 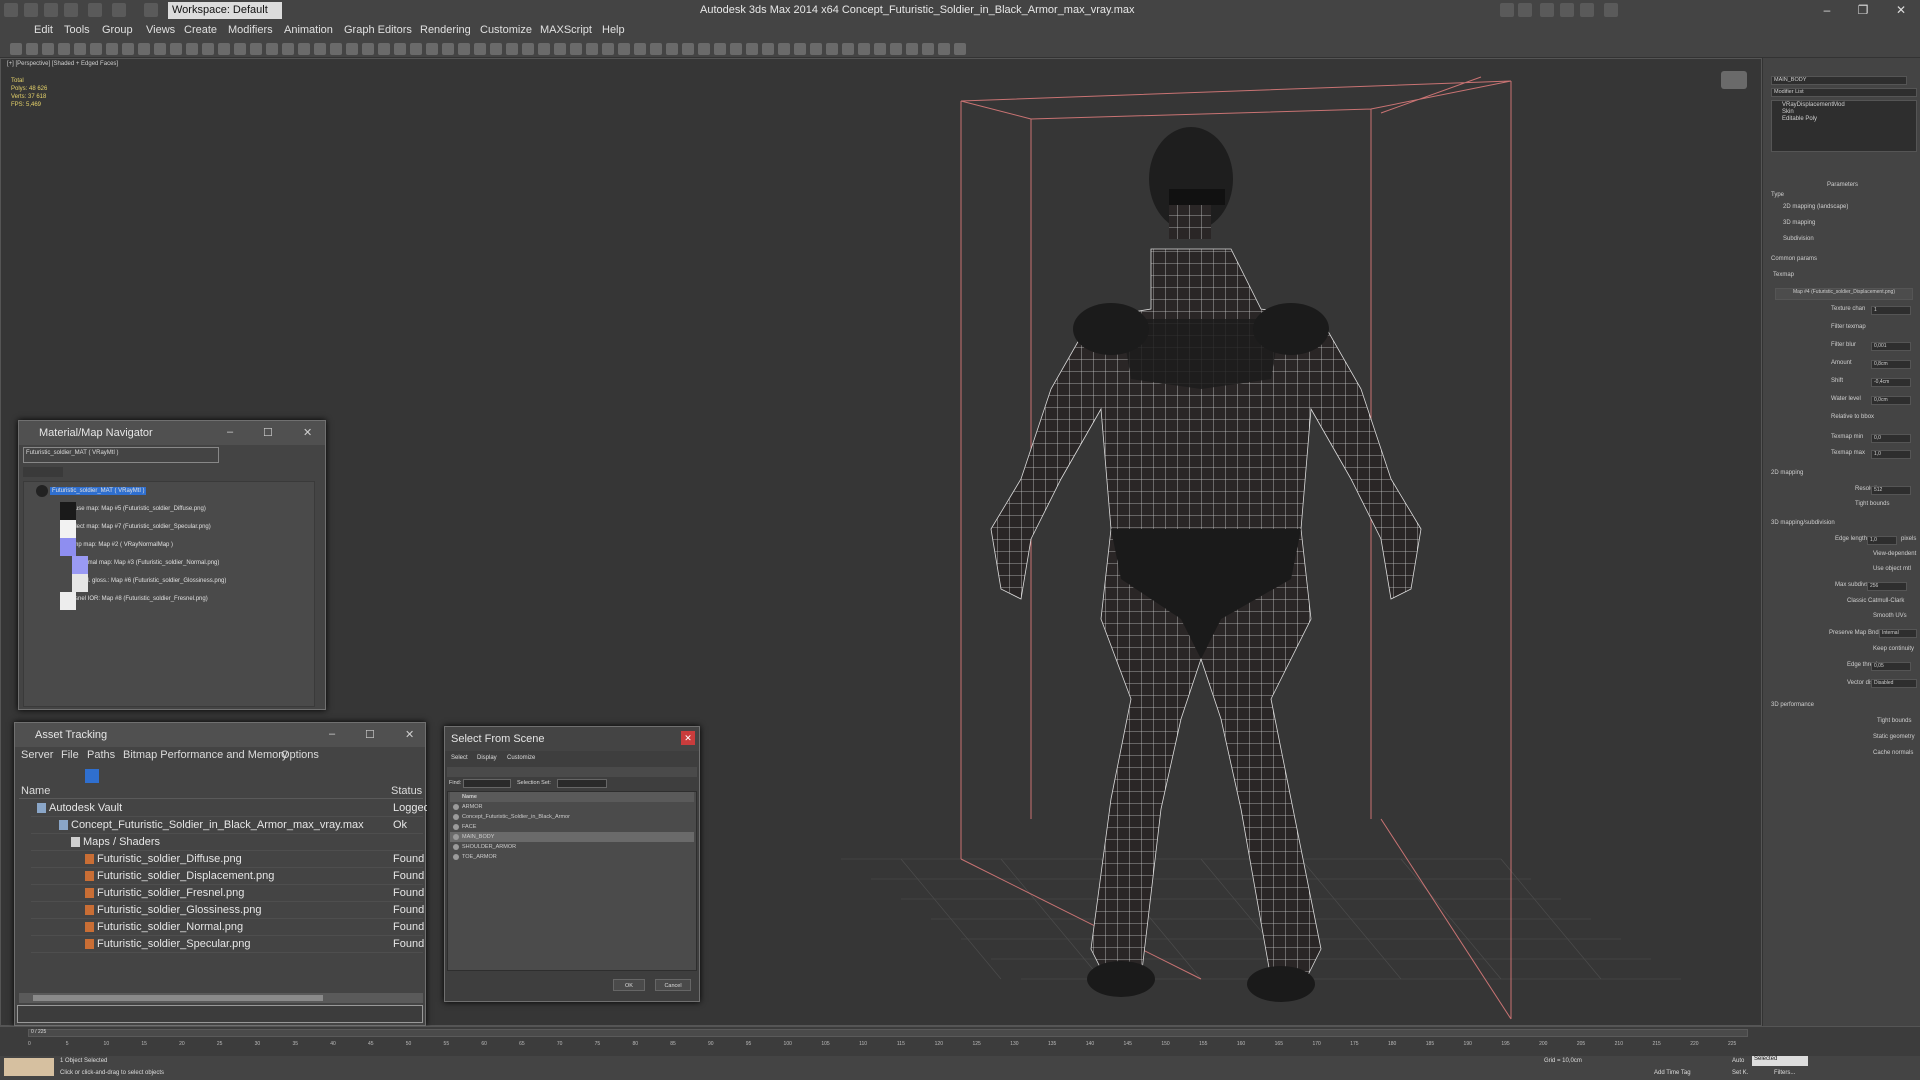 What do you see at coordinates (784, 49) in the screenshot?
I see `spinner-snap-icon` at bounding box center [784, 49].